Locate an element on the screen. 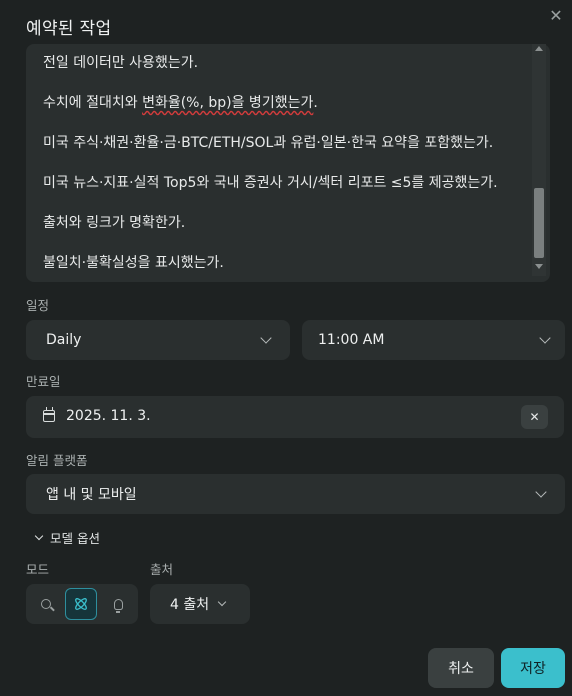 The height and width of the screenshot is (696, 572). source-select: 4 출처 is located at coordinates (200, 604).